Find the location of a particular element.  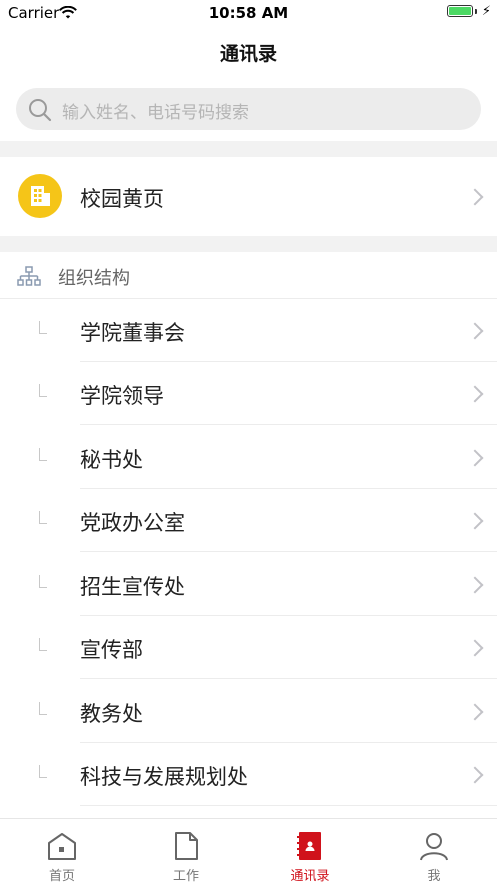

document-icon is located at coordinates (186, 846).